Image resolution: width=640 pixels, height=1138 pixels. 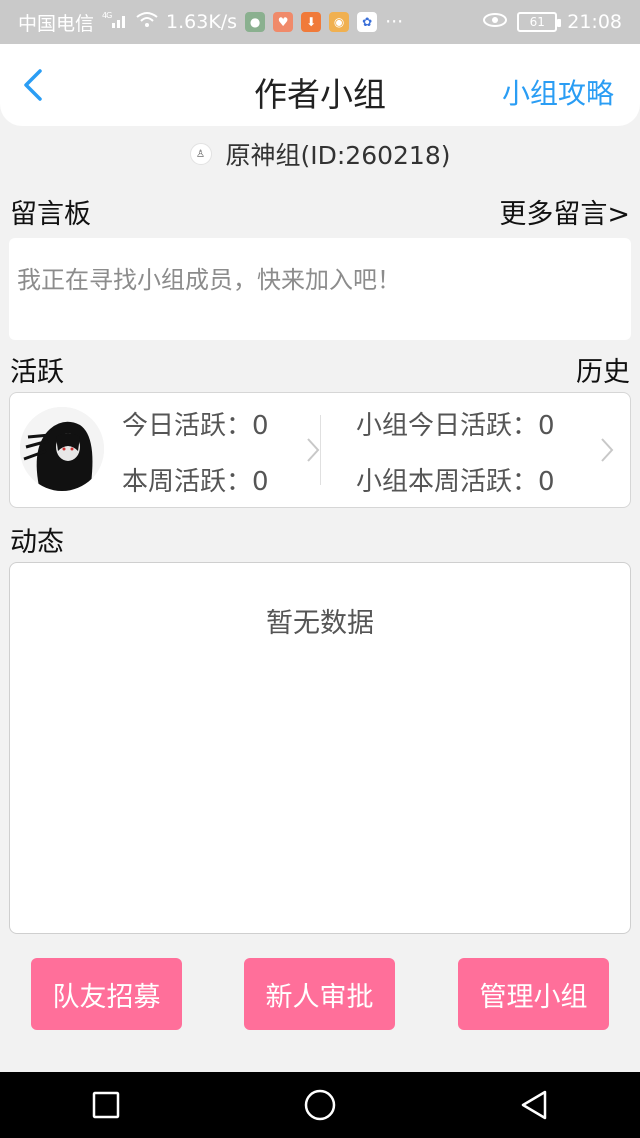 What do you see at coordinates (37, 542) in the screenshot?
I see `feed-label: 动态` at bounding box center [37, 542].